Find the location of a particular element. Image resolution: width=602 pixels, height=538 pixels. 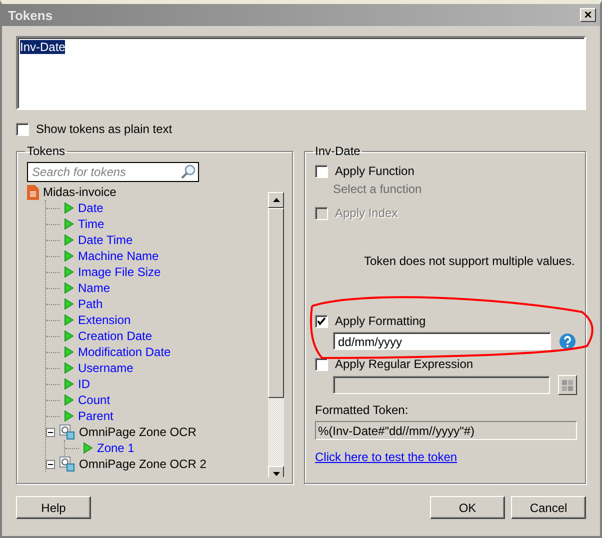

down-arrow-icon is located at coordinates (276, 474).